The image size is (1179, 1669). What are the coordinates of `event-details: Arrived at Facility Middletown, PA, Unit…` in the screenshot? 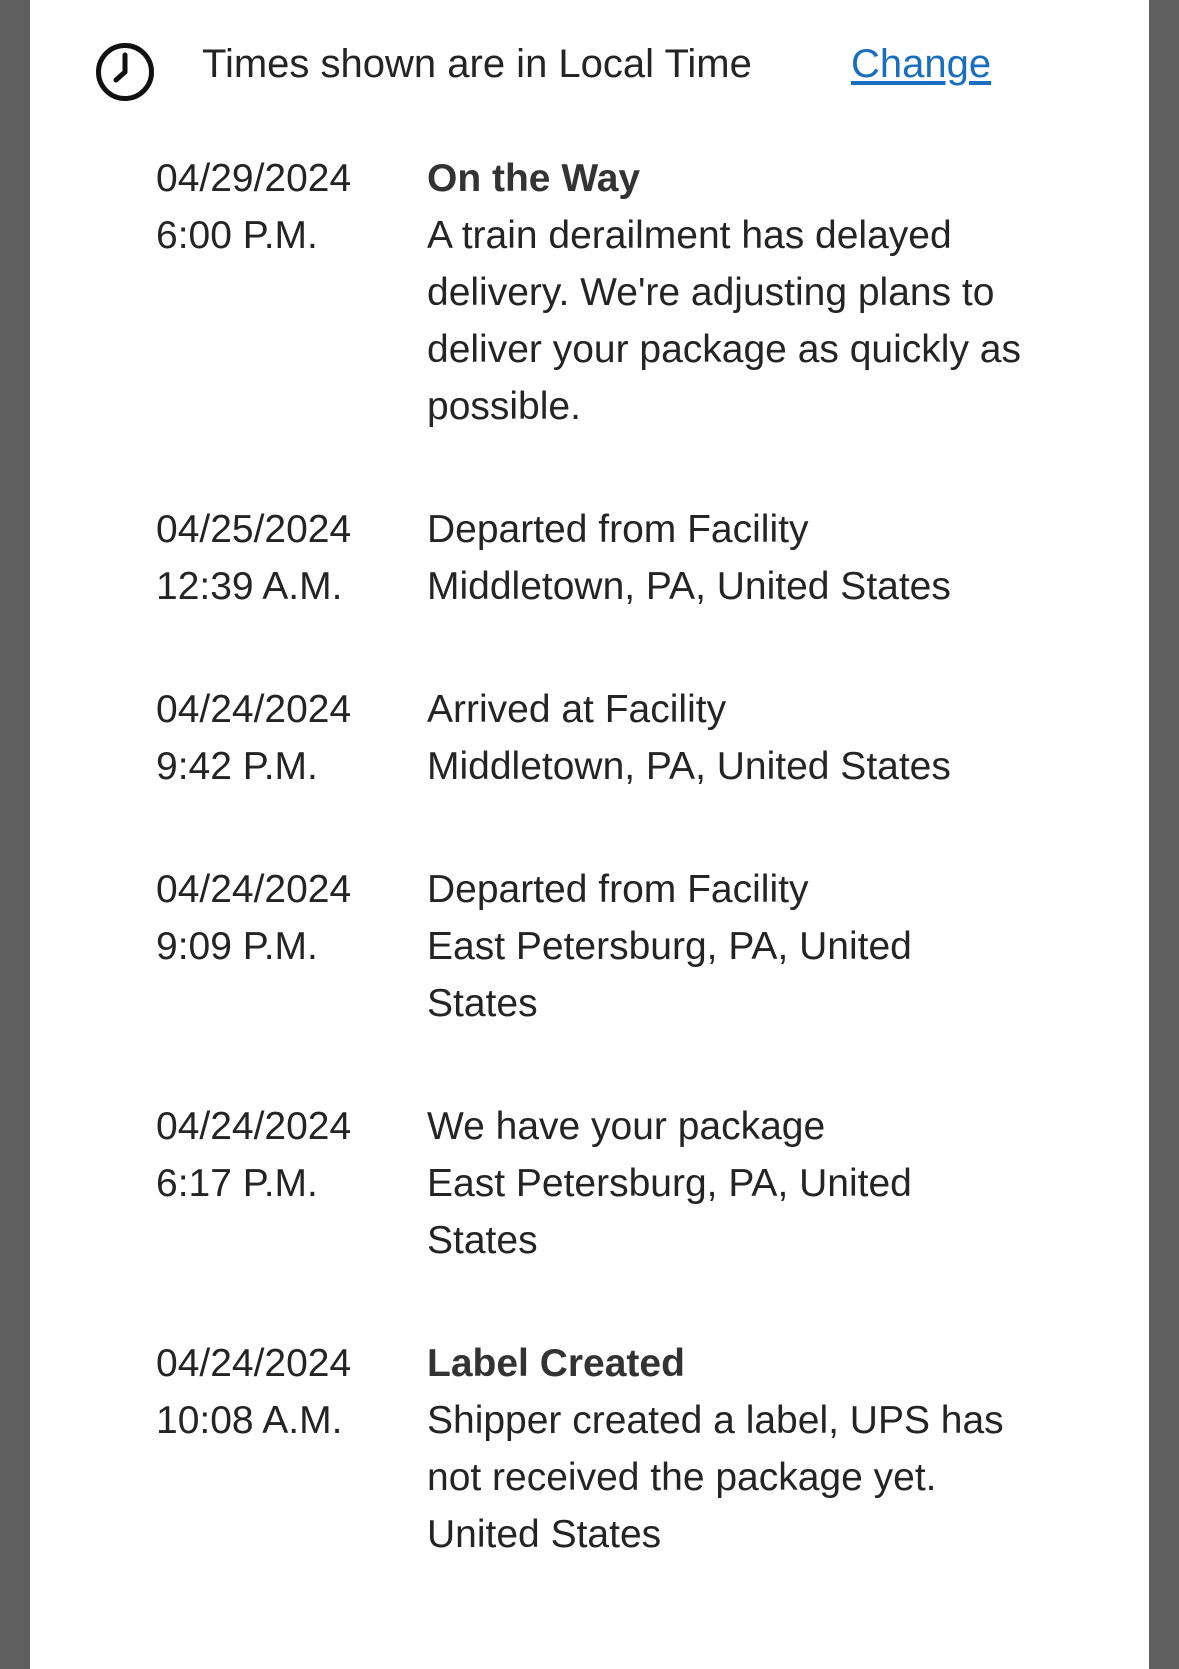 It's located at (727, 738).